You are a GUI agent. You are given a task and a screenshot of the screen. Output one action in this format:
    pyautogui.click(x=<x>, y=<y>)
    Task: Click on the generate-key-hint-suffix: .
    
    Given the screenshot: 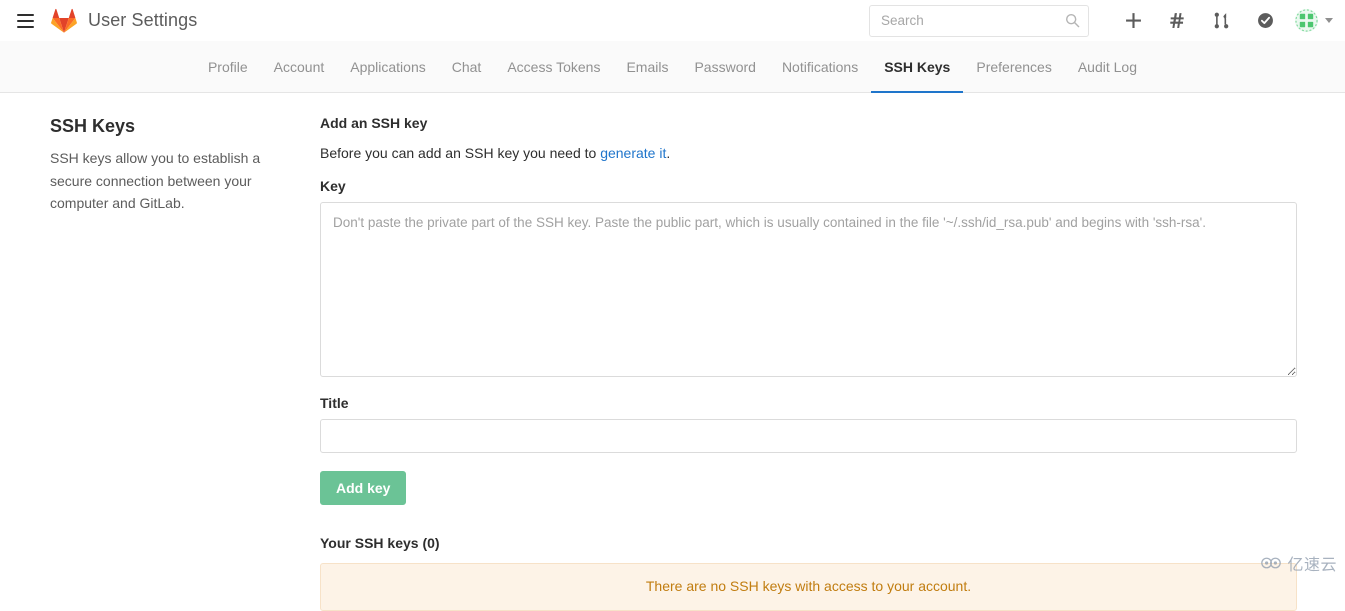 What is the action you would take?
    pyautogui.click(x=668, y=153)
    